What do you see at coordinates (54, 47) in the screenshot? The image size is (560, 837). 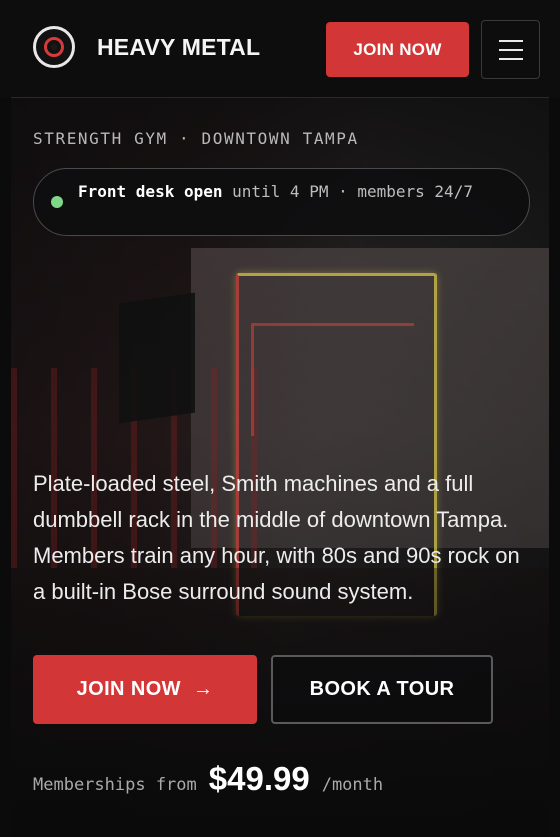 I see `record-disc-logo-icon` at bounding box center [54, 47].